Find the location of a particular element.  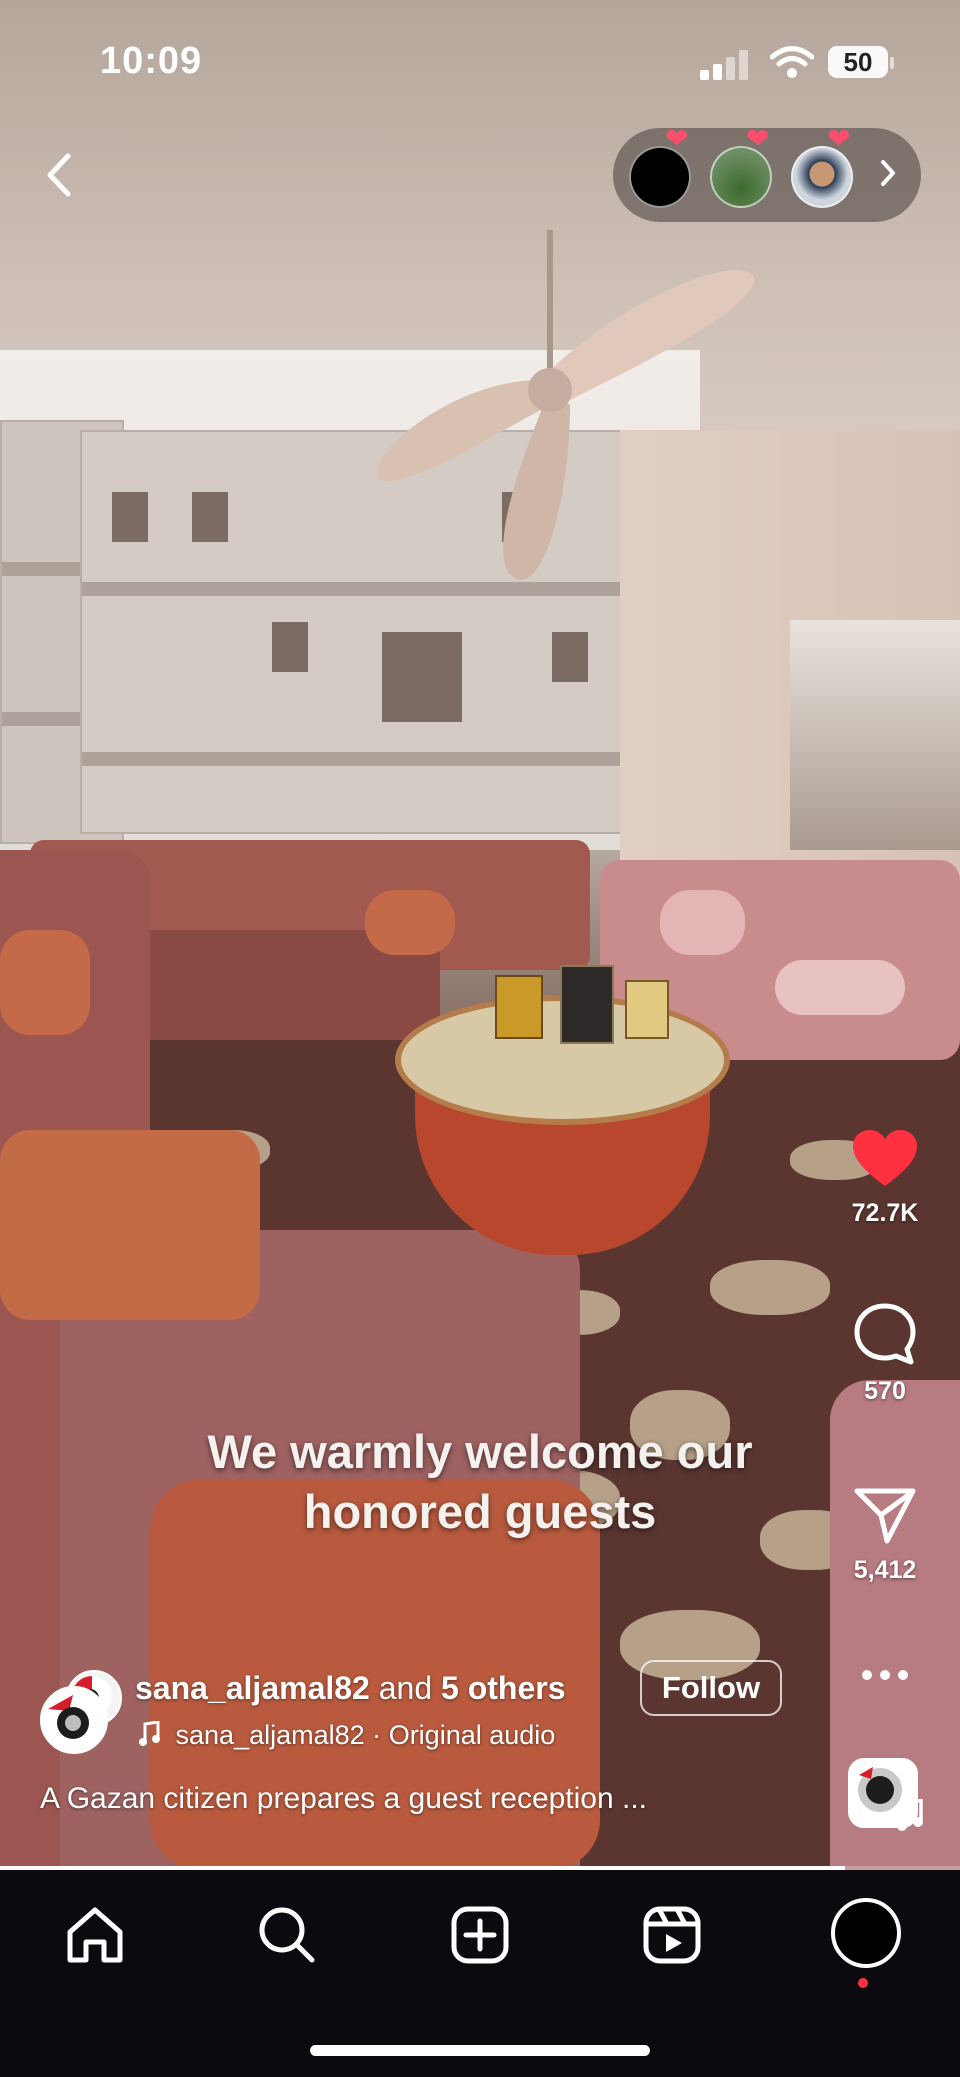

comment-icon is located at coordinates (885, 1334).